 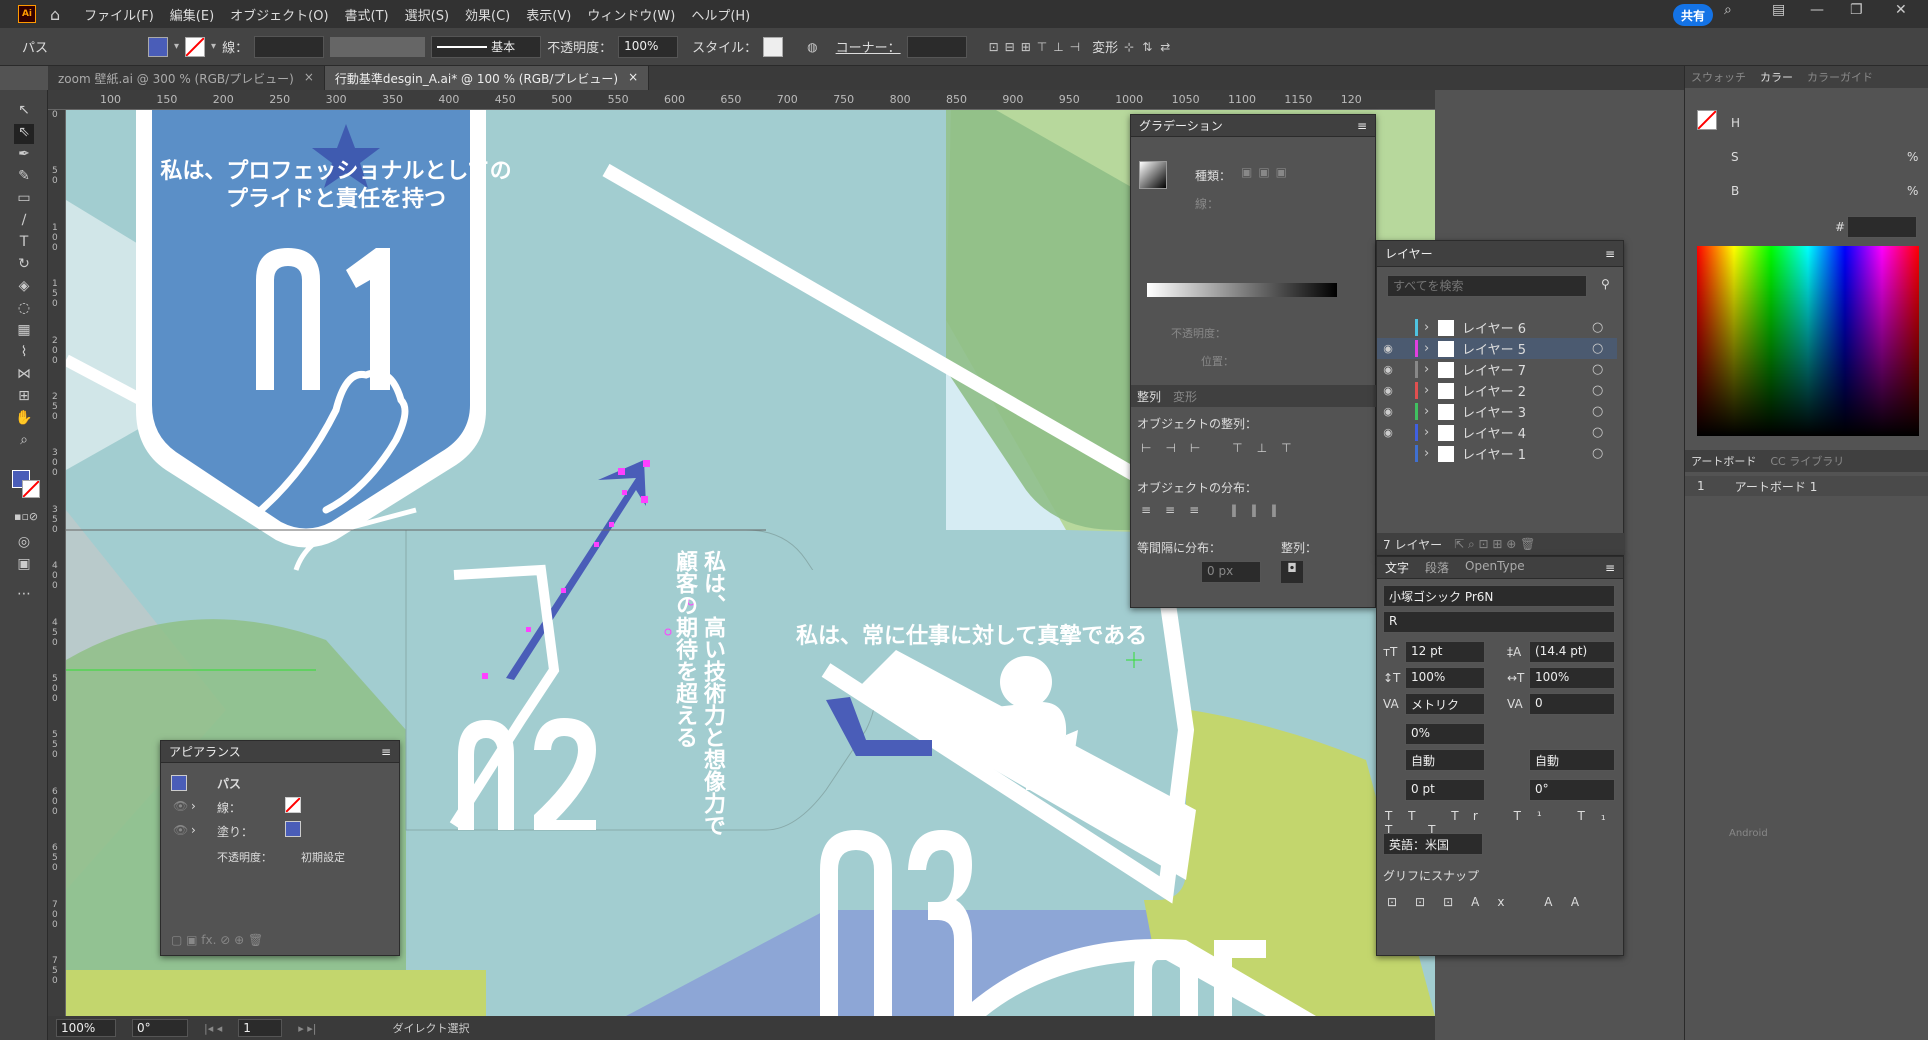 I want to click on kerning-field: メトリク, so click(x=1445, y=704).